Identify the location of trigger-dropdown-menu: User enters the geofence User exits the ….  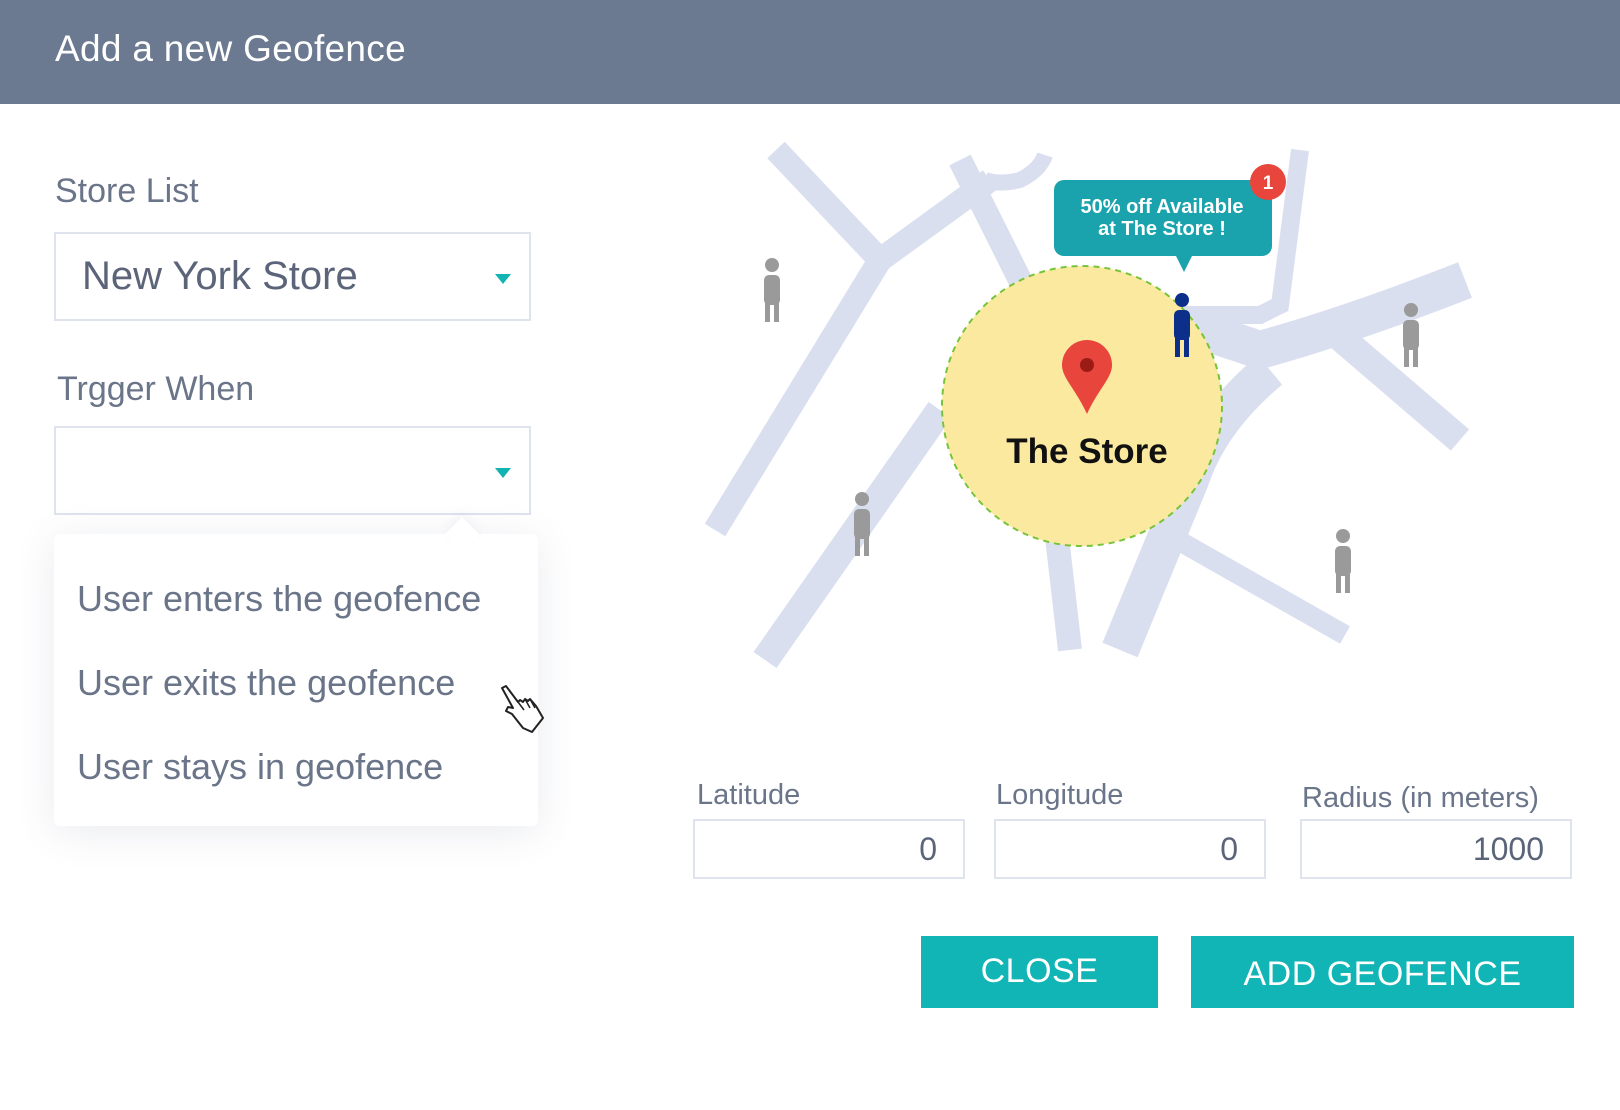
(296, 671).